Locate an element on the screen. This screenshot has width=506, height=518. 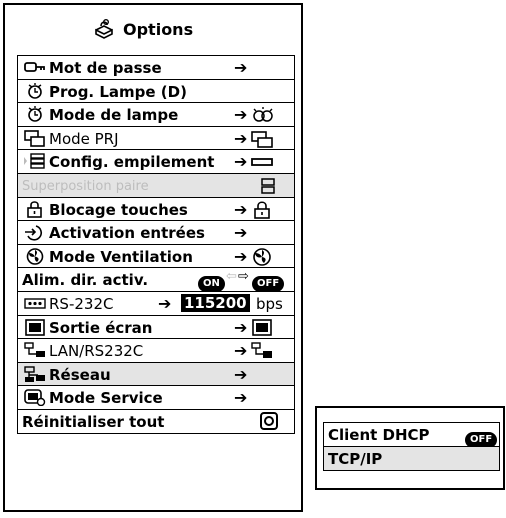
menu-item-label: LAN/RS232C is located at coordinates (96, 351).